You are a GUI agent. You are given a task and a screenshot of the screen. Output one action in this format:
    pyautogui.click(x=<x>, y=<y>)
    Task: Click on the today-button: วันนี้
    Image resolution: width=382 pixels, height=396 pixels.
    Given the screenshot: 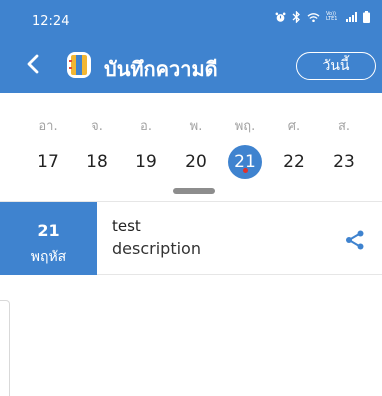 What is the action you would take?
    pyautogui.click(x=336, y=66)
    